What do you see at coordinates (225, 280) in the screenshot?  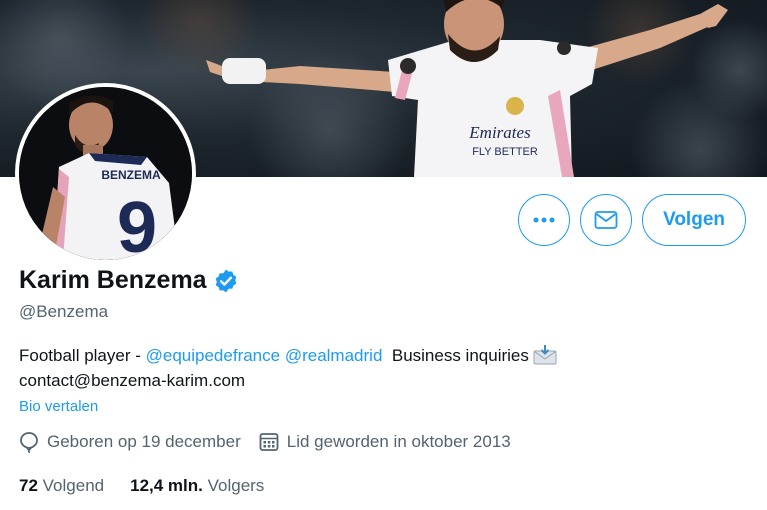 I see `verified-badge-icon` at bounding box center [225, 280].